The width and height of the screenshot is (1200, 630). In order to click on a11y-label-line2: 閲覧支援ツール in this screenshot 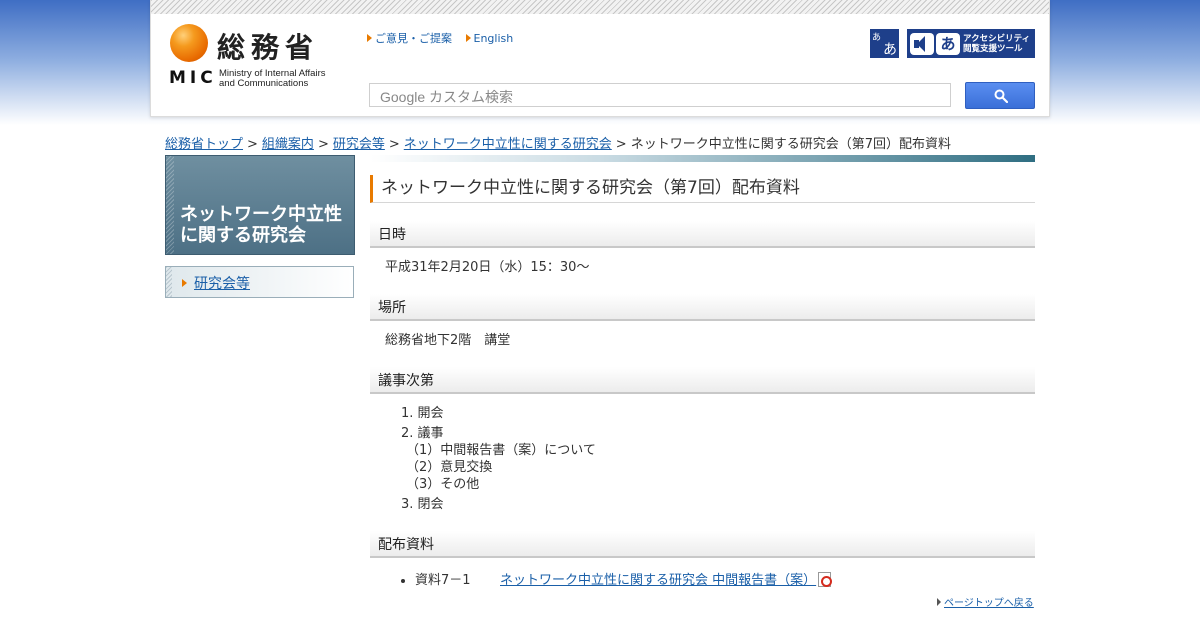, I will do `click(993, 48)`.